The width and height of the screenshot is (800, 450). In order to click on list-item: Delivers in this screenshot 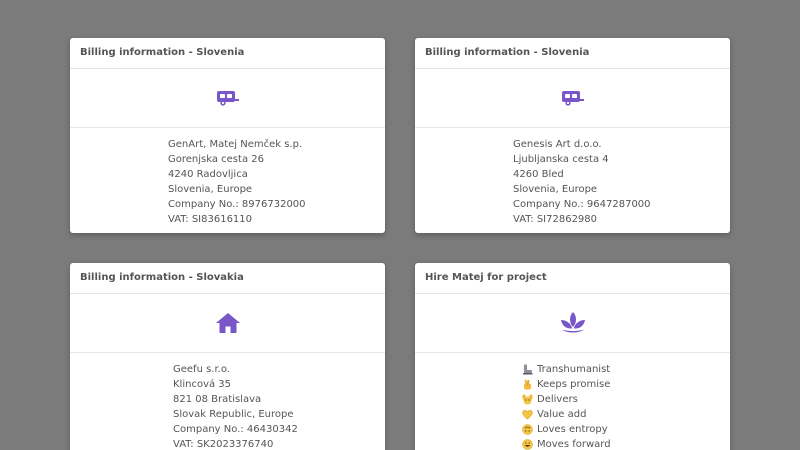, I will do `click(626, 399)`.